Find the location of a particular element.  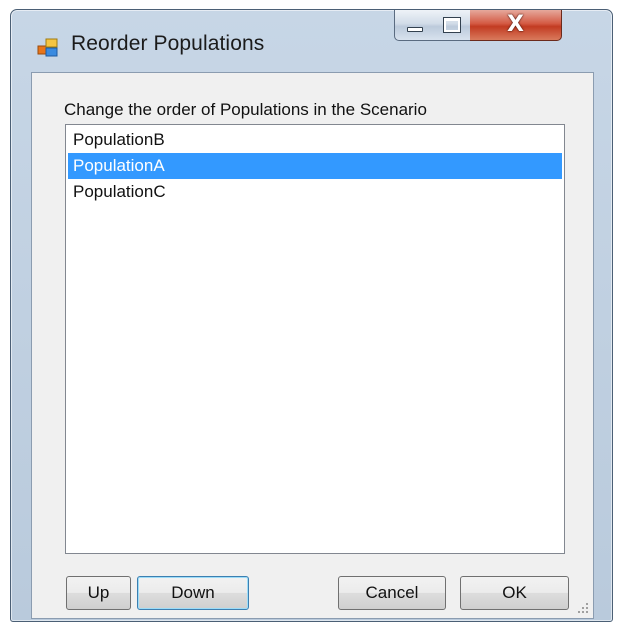

close-button: X is located at coordinates (516, 25).